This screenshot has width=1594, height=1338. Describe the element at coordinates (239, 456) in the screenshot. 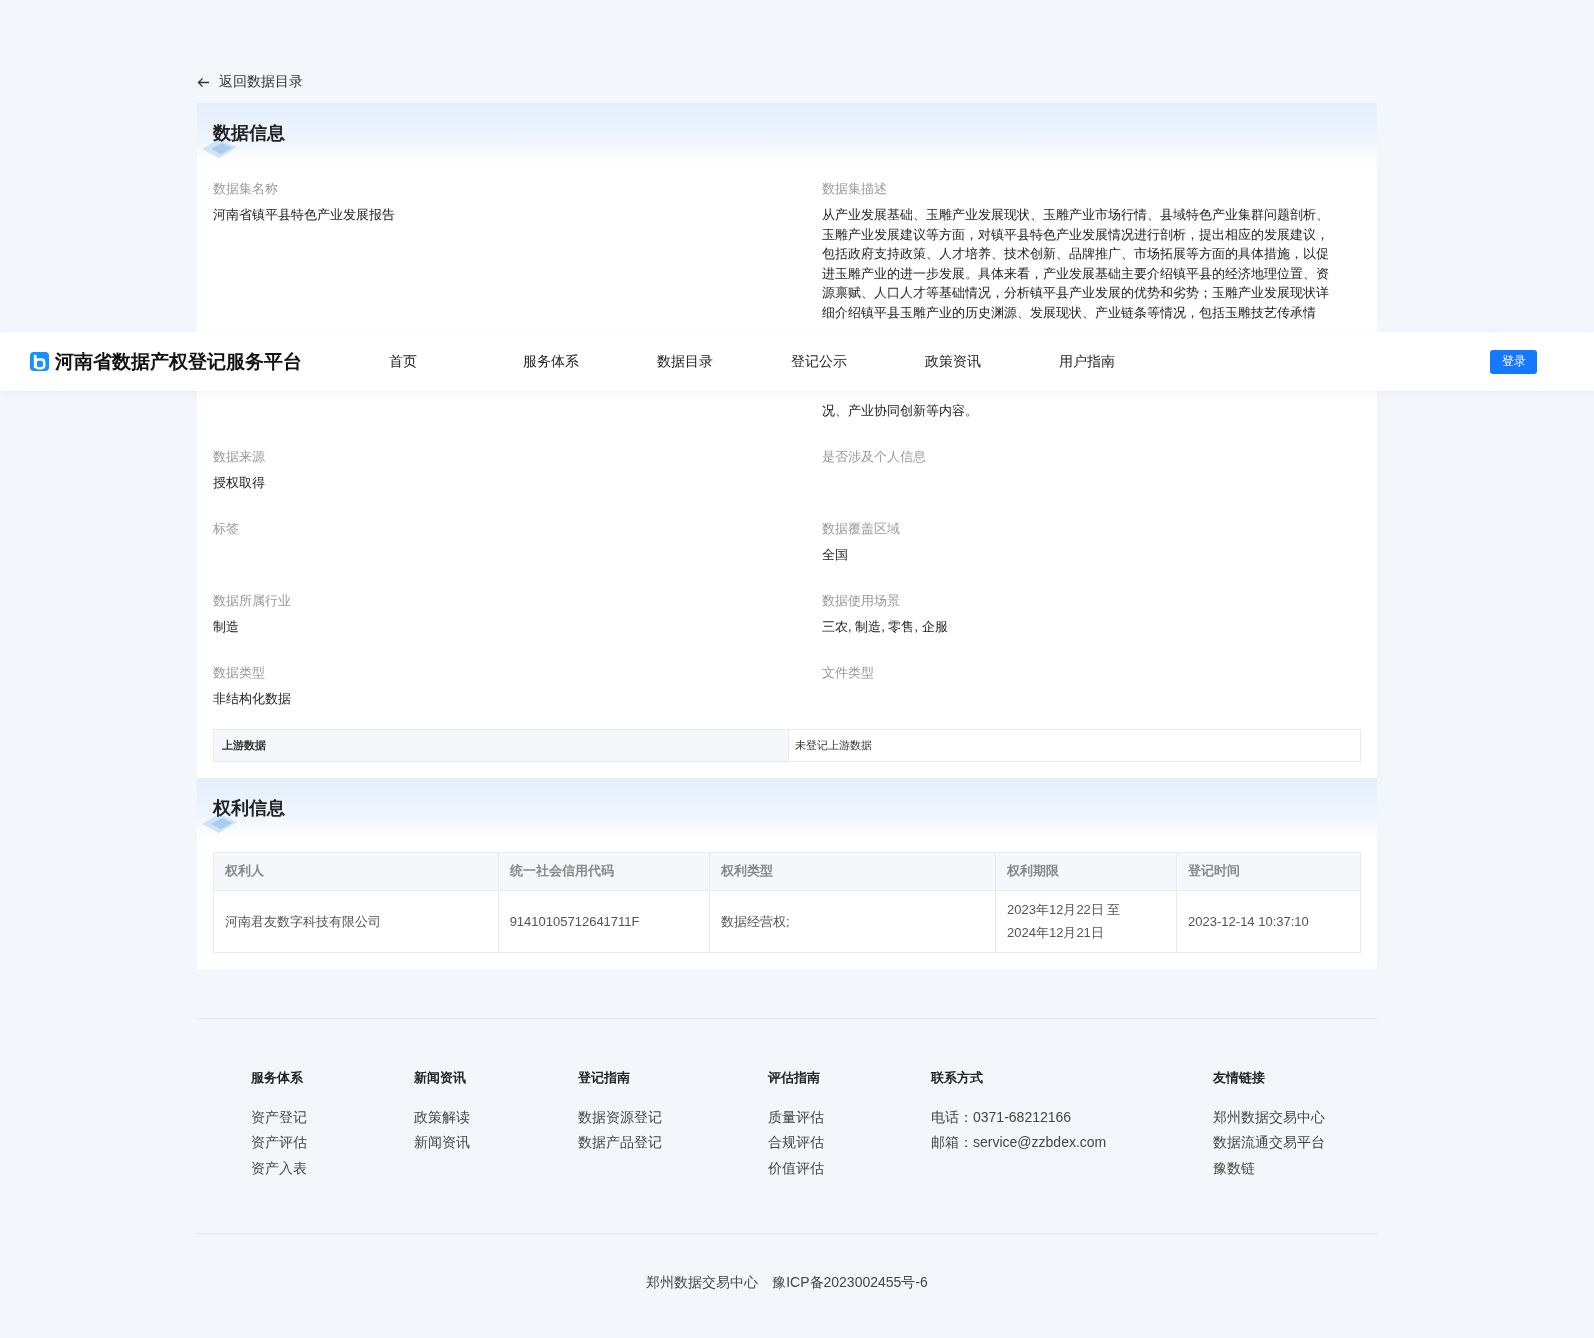

I see `field-label: 数据来源` at that location.